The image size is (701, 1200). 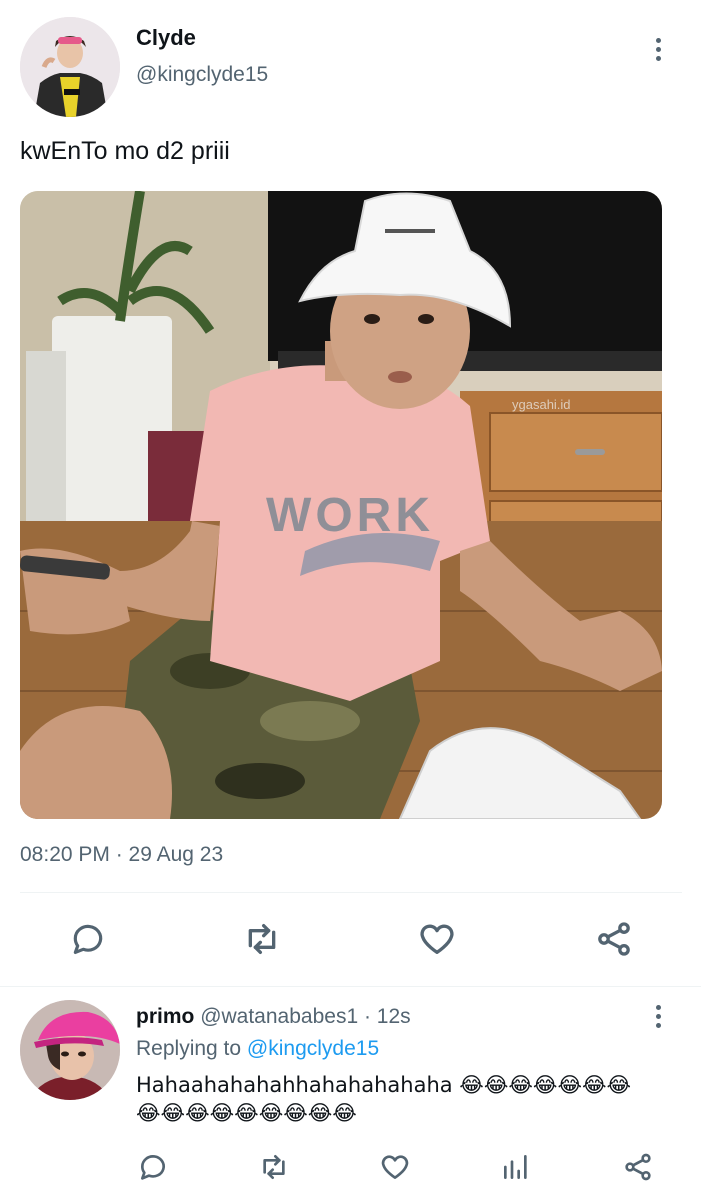 What do you see at coordinates (658, 49) in the screenshot?
I see `more-options-icon` at bounding box center [658, 49].